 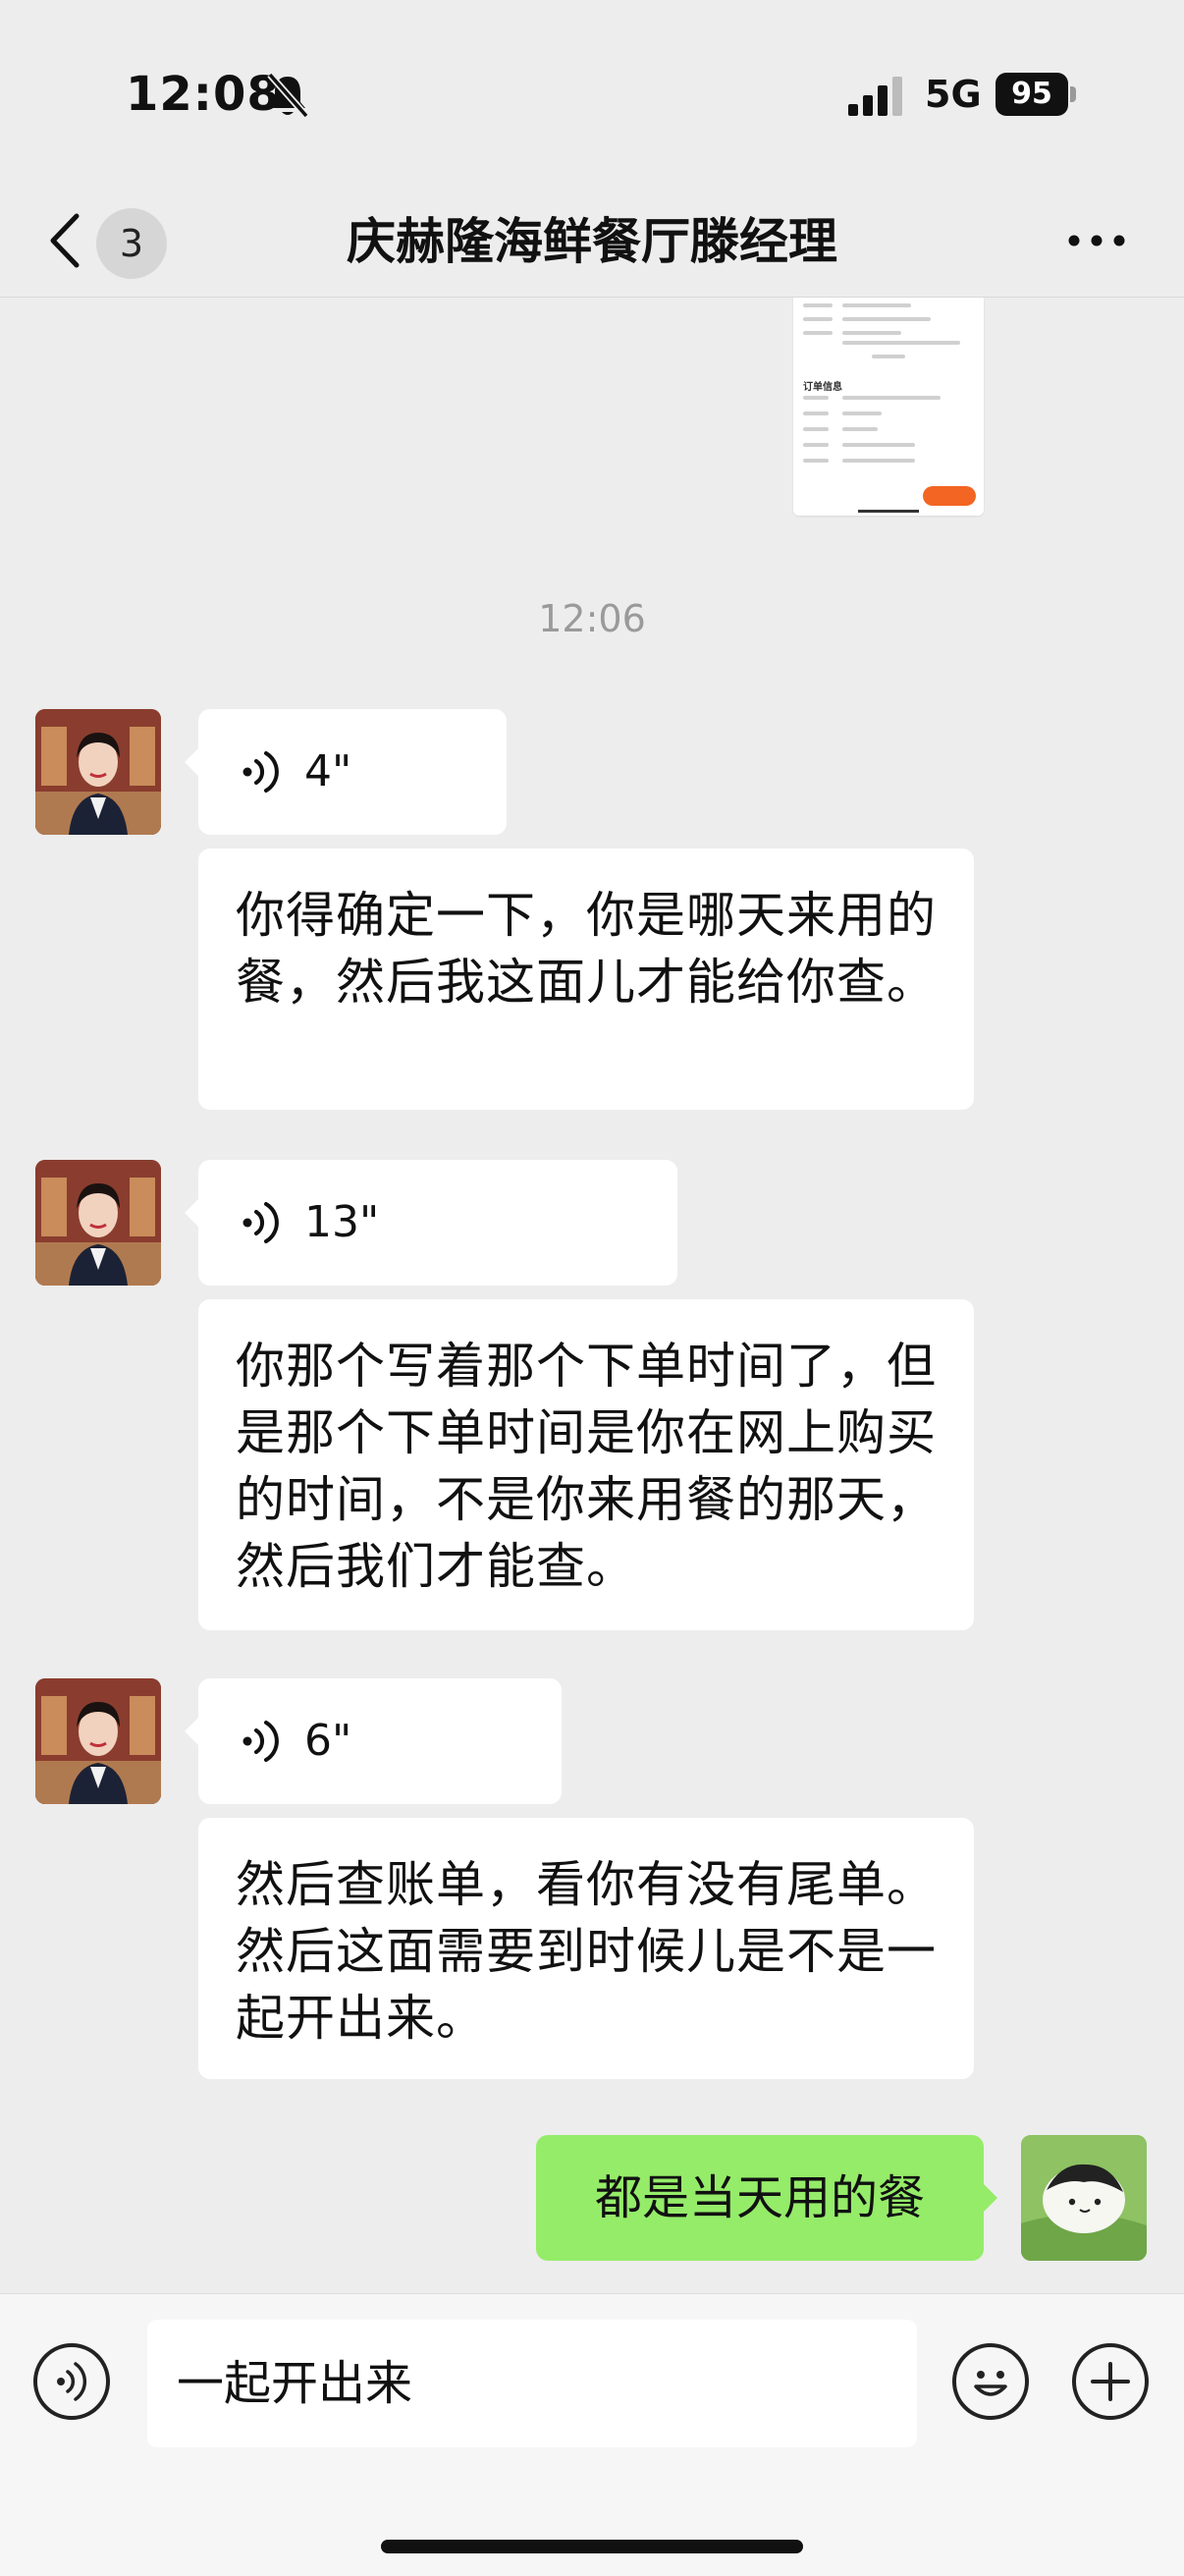 I want to click on voice-message-bubble: 4", so click(x=346, y=772).